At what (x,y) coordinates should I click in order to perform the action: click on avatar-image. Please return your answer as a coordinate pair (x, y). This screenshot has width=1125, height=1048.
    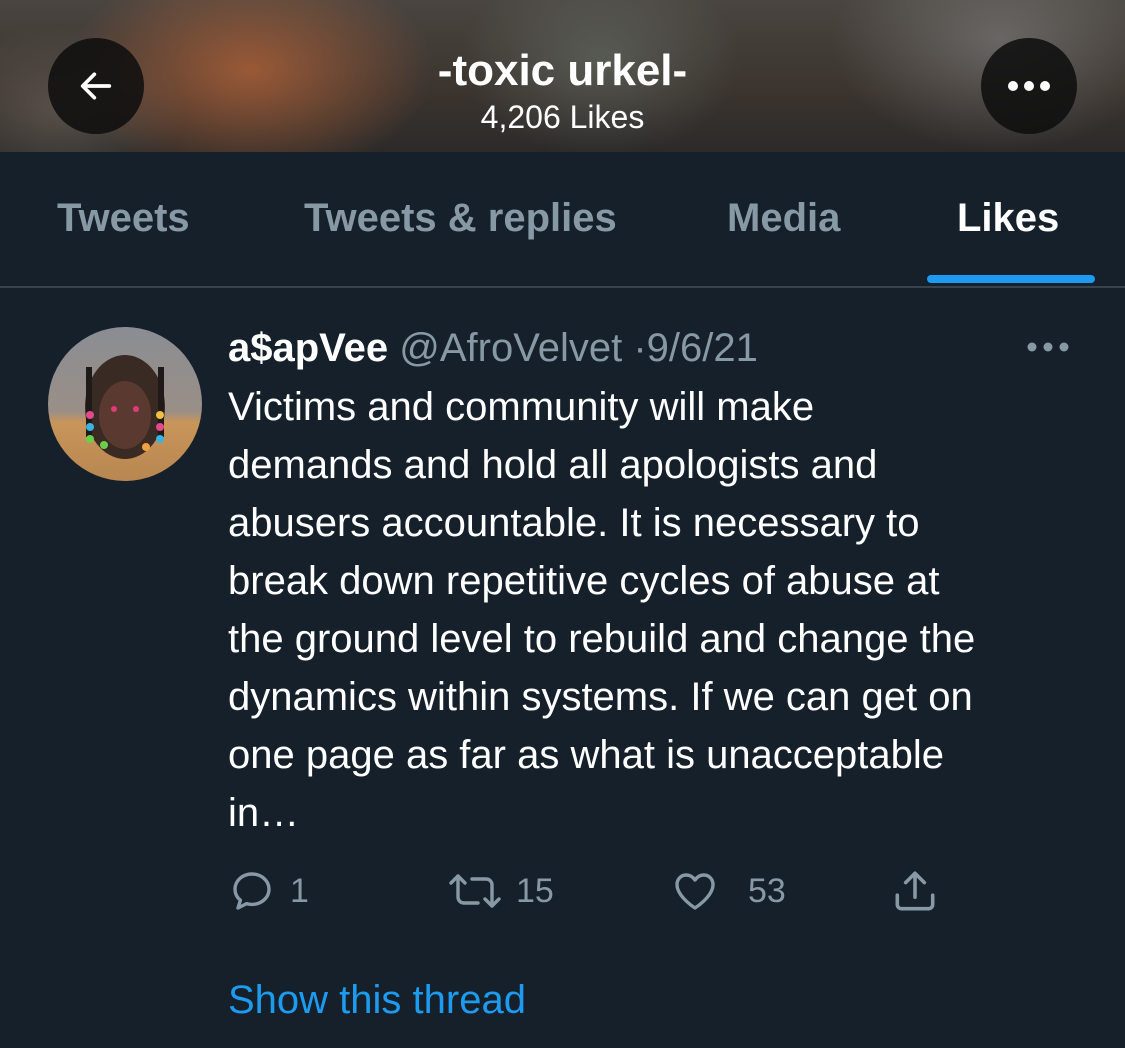
    Looking at the image, I should click on (125, 404).